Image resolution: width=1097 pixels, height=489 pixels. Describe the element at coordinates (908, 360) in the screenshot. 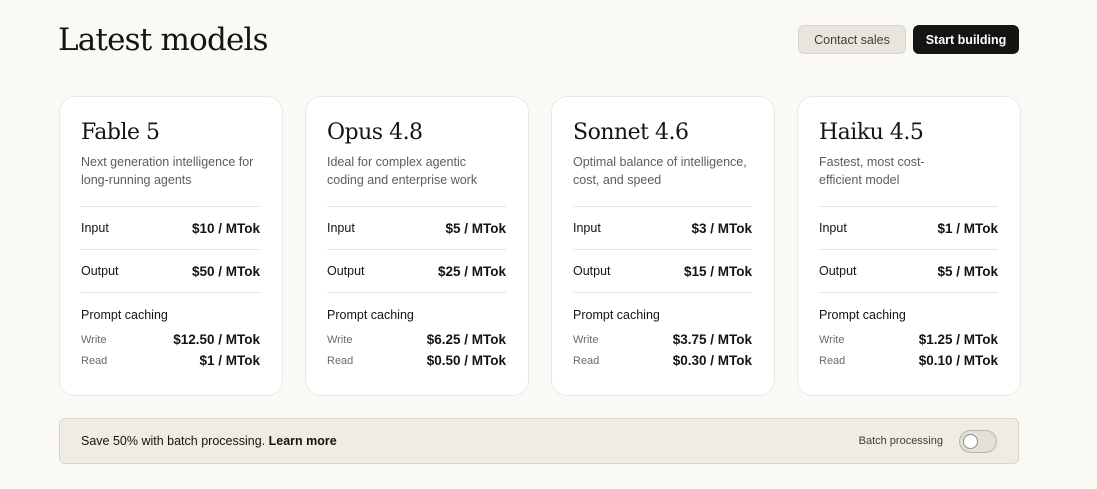

I see `cache-read-row: Read $0.10 / MTok` at that location.